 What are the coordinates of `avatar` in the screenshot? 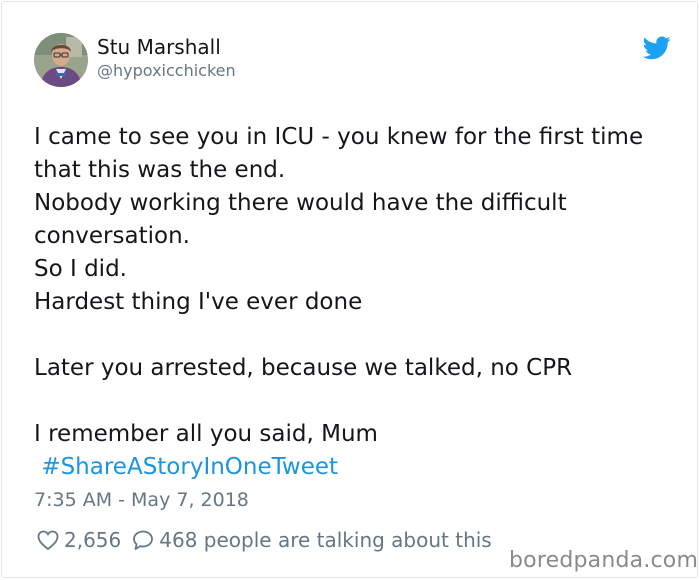 It's located at (61, 60).